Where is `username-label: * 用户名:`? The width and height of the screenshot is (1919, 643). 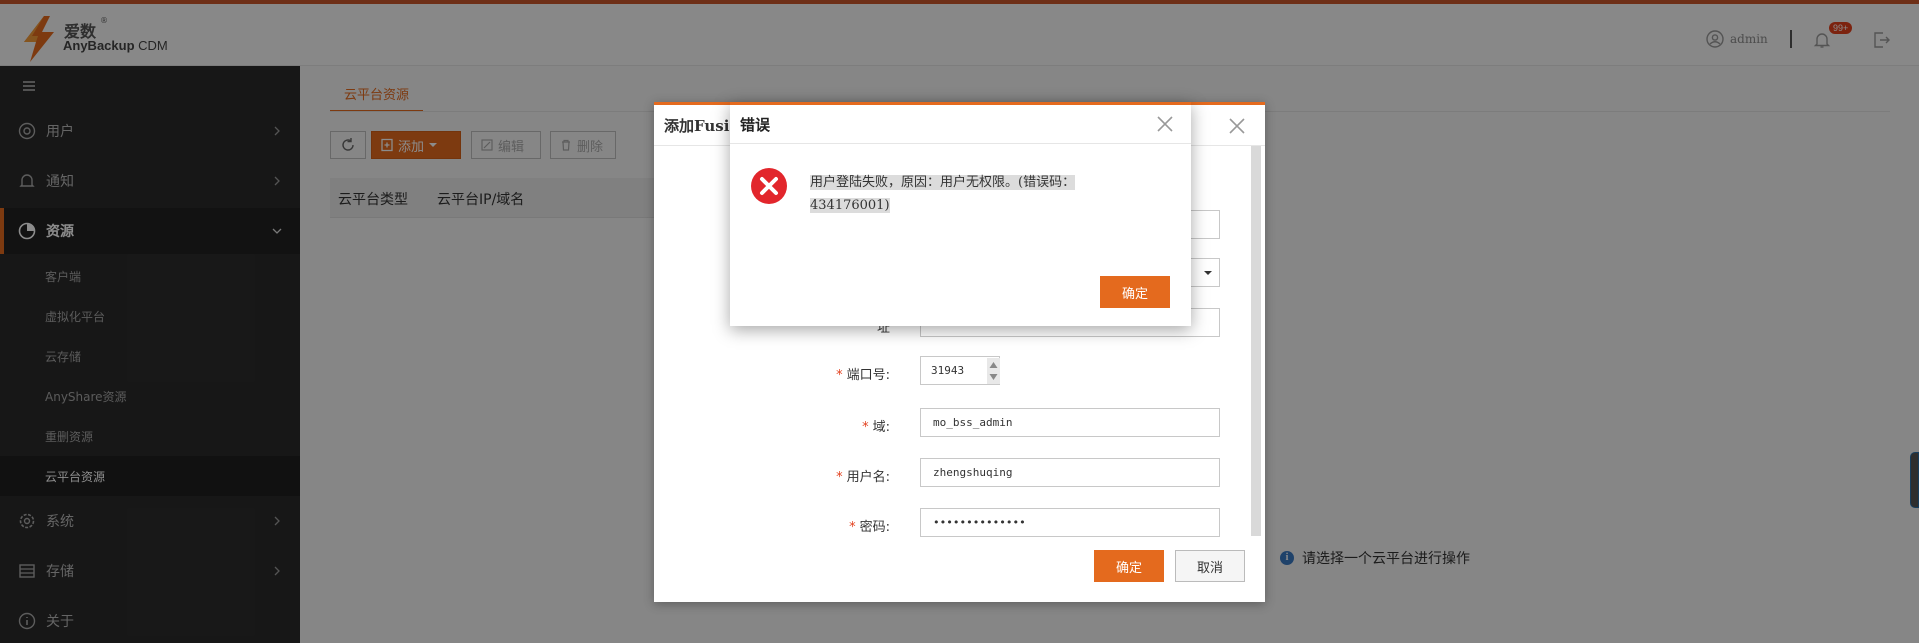 username-label: * 用户名: is located at coordinates (863, 477).